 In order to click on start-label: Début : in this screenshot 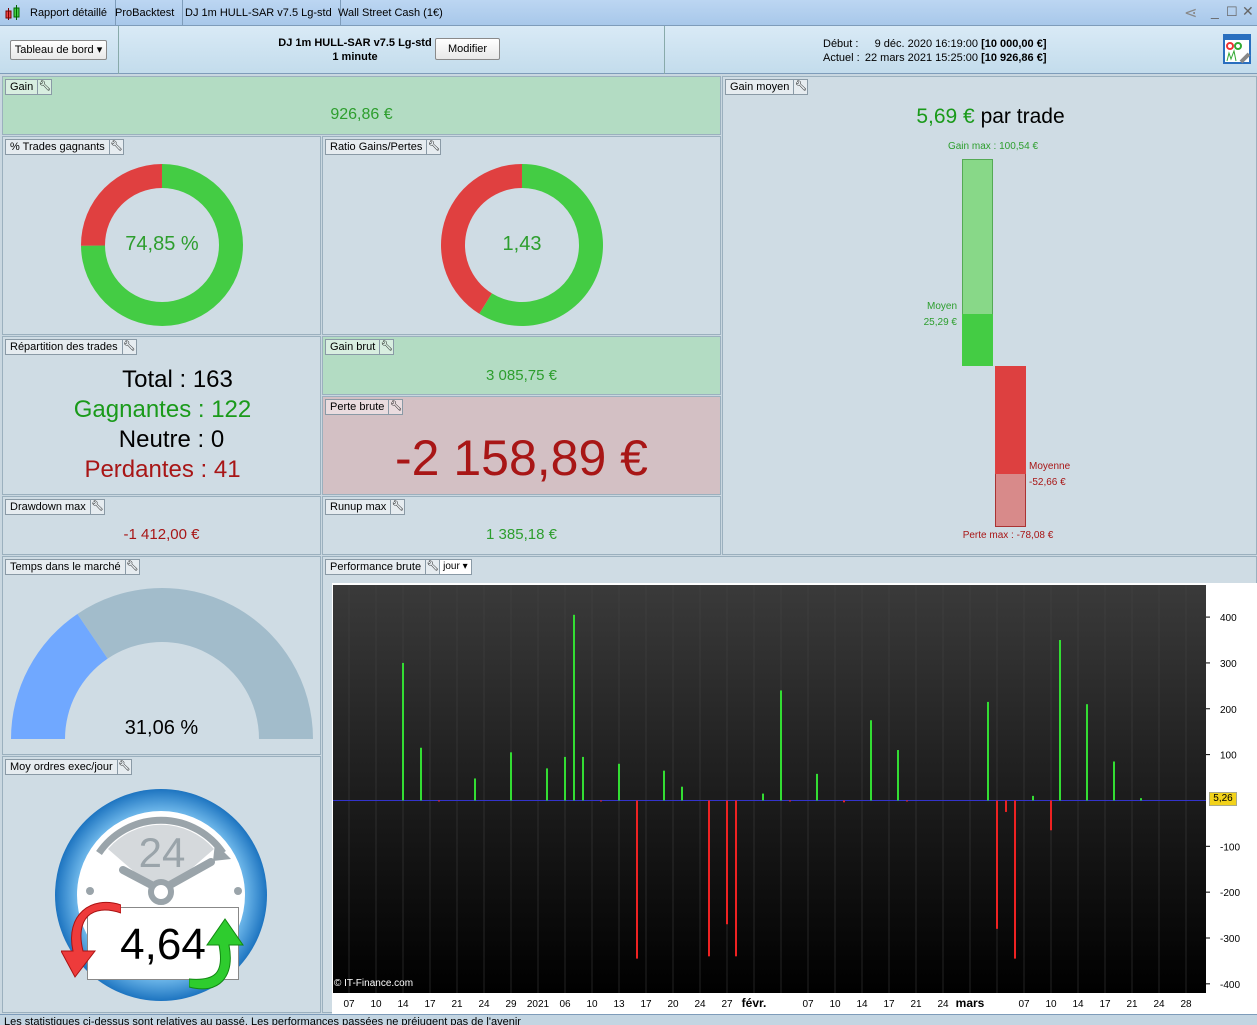, I will do `click(841, 44)`.